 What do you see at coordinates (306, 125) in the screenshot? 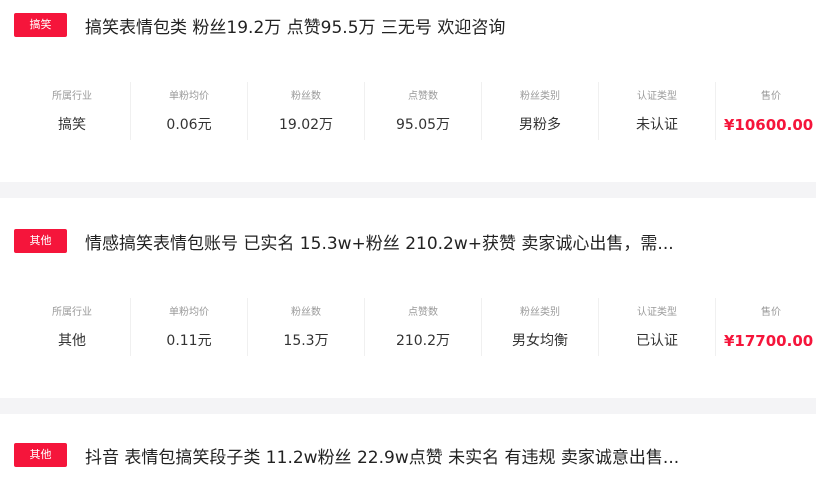
I see `stat-value: 19.02万` at bounding box center [306, 125].